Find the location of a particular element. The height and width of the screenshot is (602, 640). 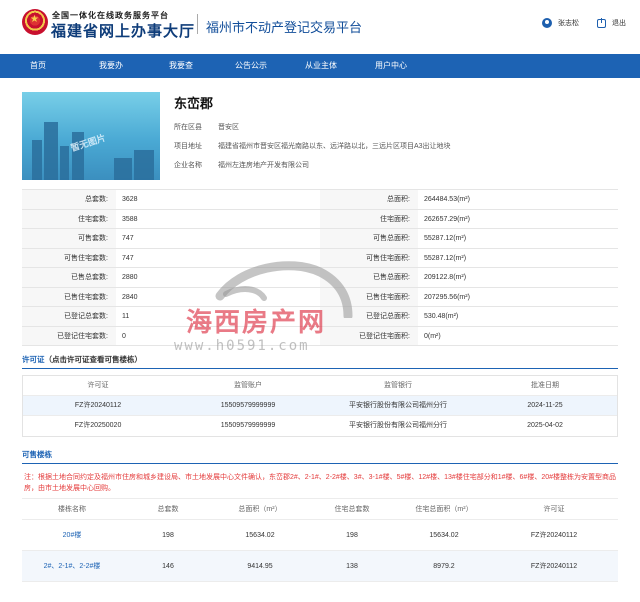

stat-row: 总套数: 3628 总面积: 264484.53(m²) is located at coordinates (320, 200).